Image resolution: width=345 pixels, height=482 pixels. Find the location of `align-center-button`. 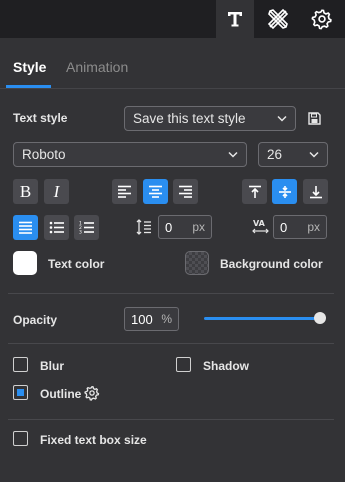

align-center-button is located at coordinates (155, 191).